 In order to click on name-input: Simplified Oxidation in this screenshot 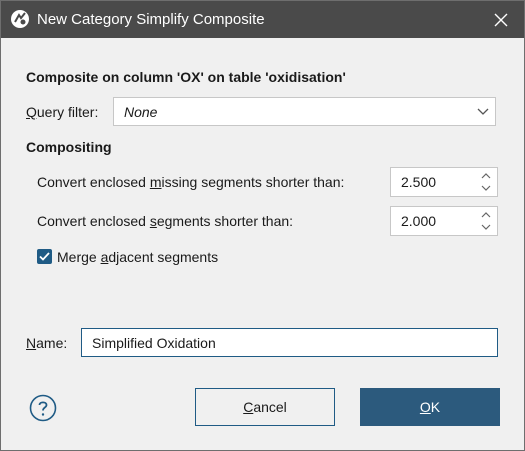, I will do `click(289, 342)`.